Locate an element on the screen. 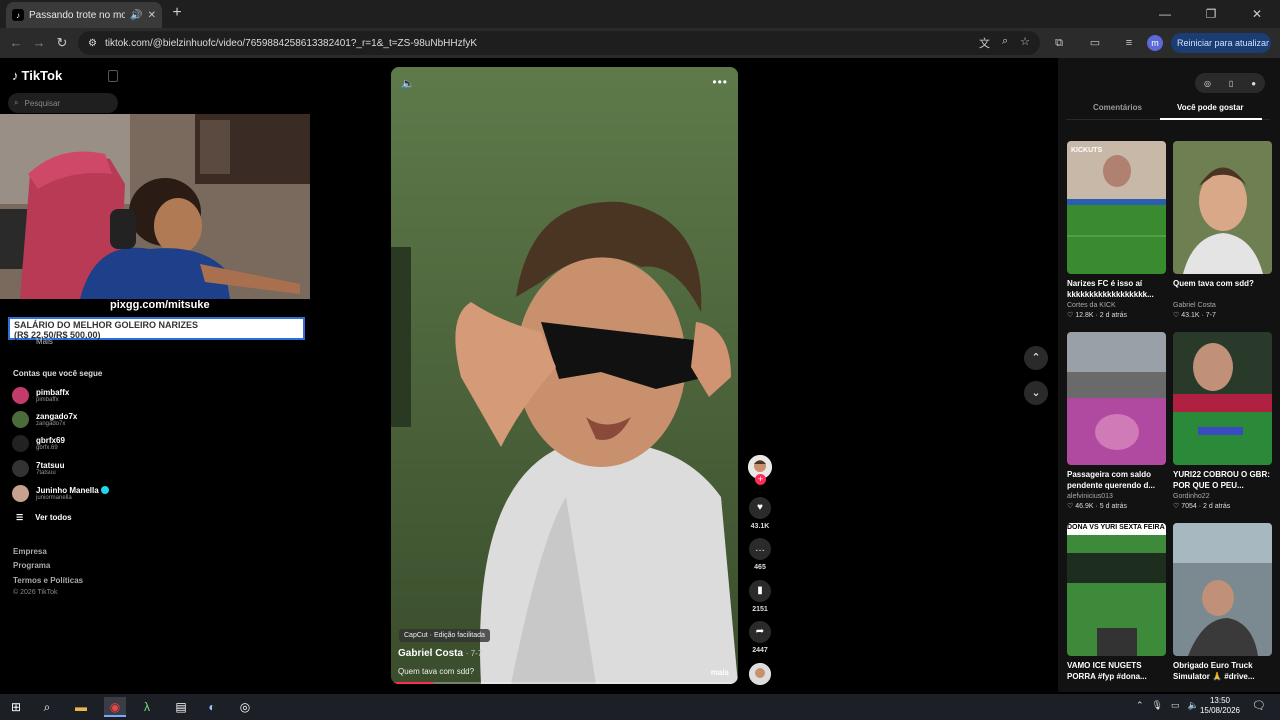 Image resolution: width=1280 pixels, height=720 pixels. network-icon: ▭ is located at coordinates (1175, 705).